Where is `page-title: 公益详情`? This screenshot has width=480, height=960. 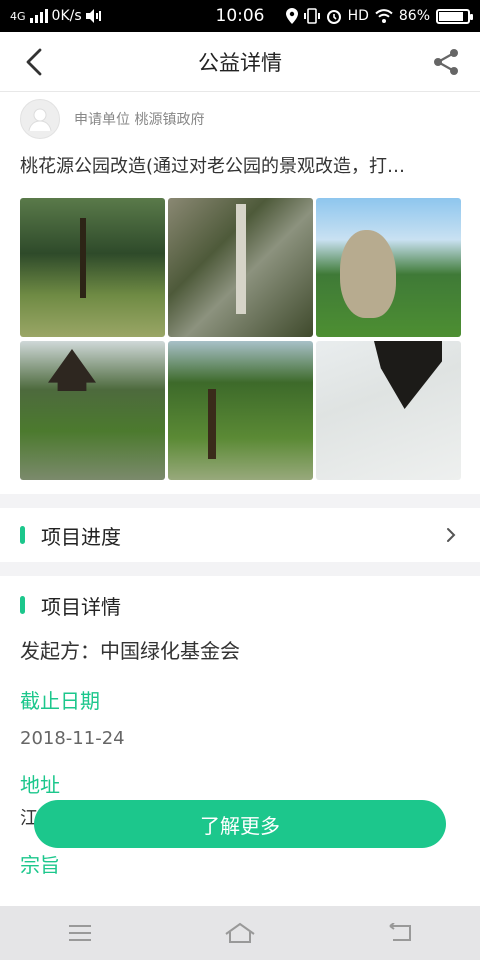
page-title: 公益详情 is located at coordinates (240, 62).